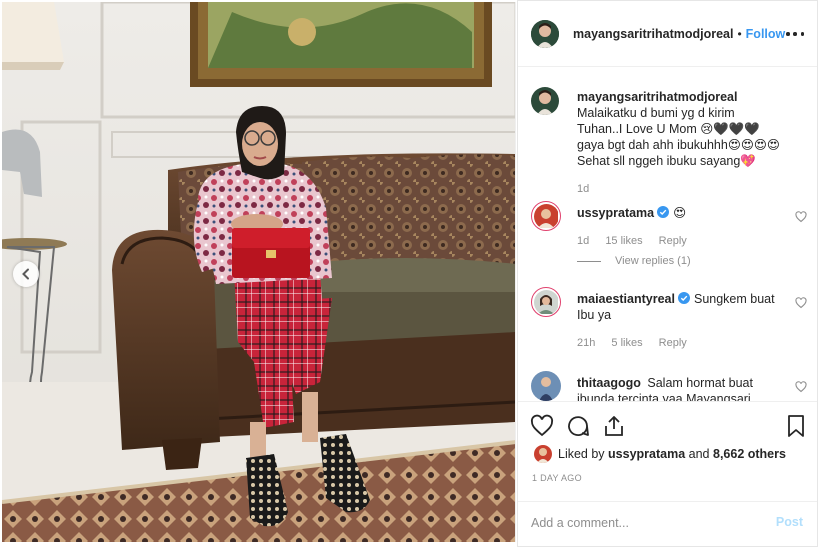 This screenshot has height=547, width=818. What do you see at coordinates (626, 343) in the screenshot?
I see `comment-likes: 5 likes` at bounding box center [626, 343].